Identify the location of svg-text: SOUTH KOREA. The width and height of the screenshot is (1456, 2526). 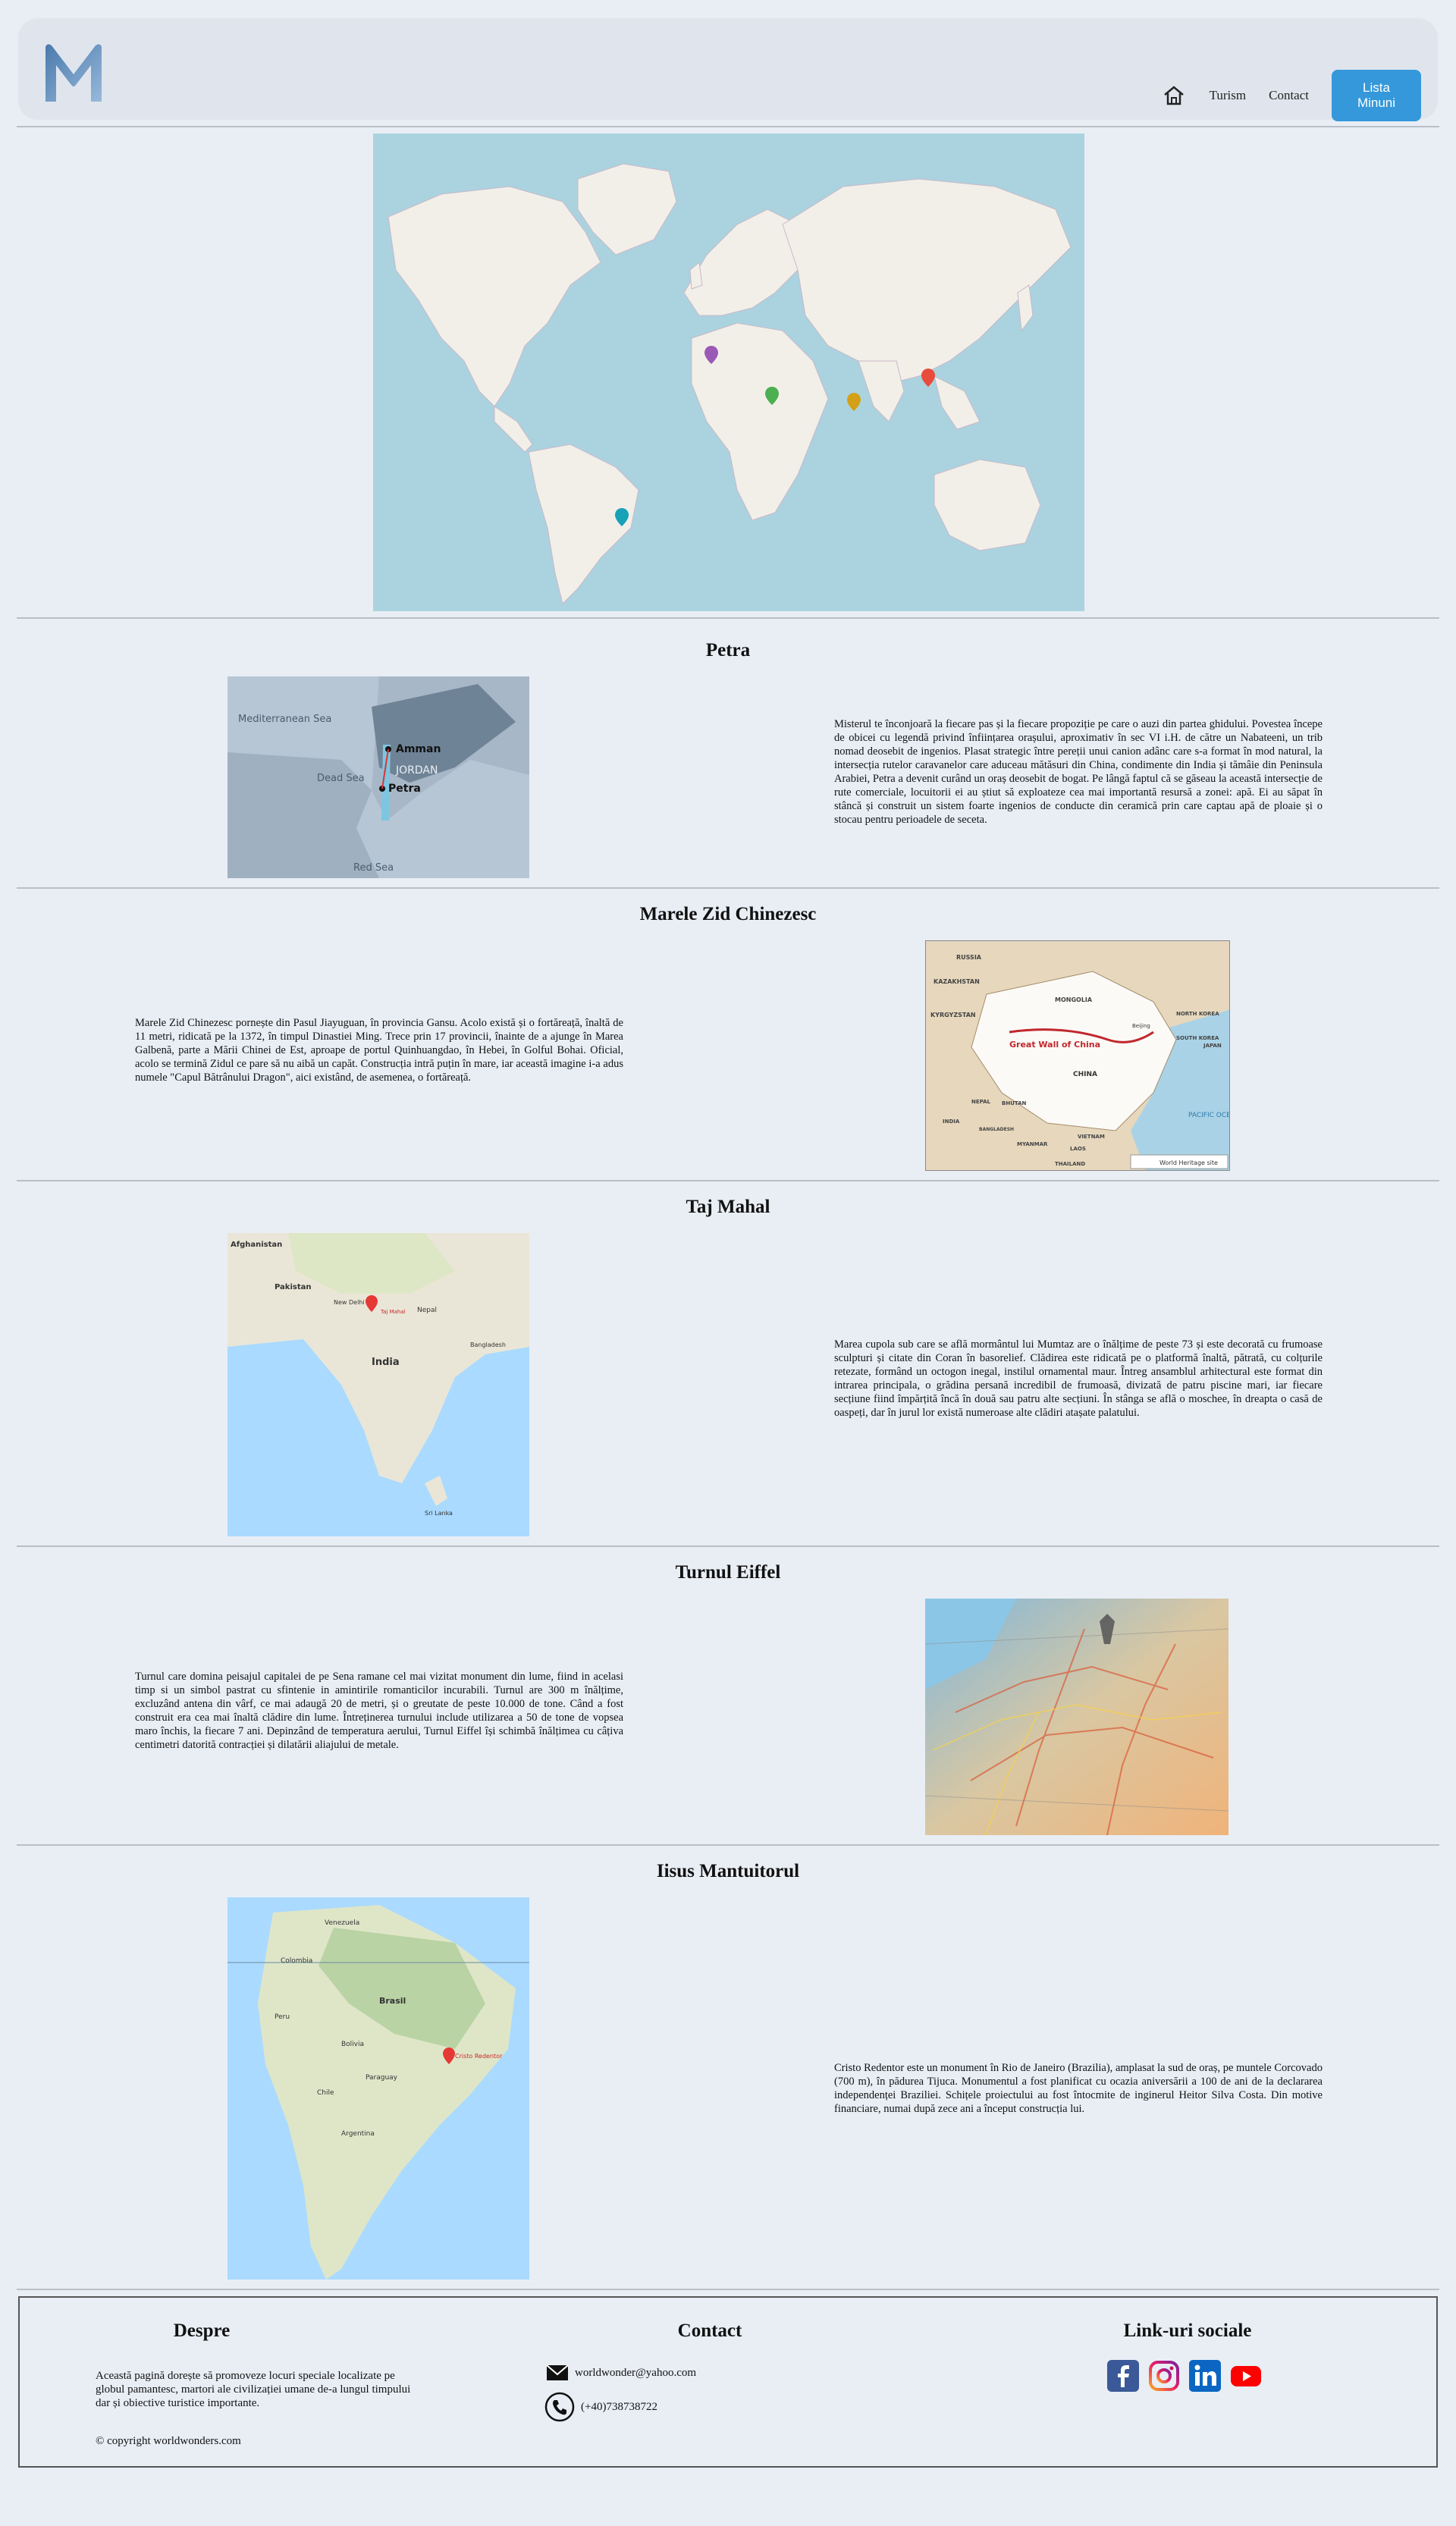
(1197, 1038).